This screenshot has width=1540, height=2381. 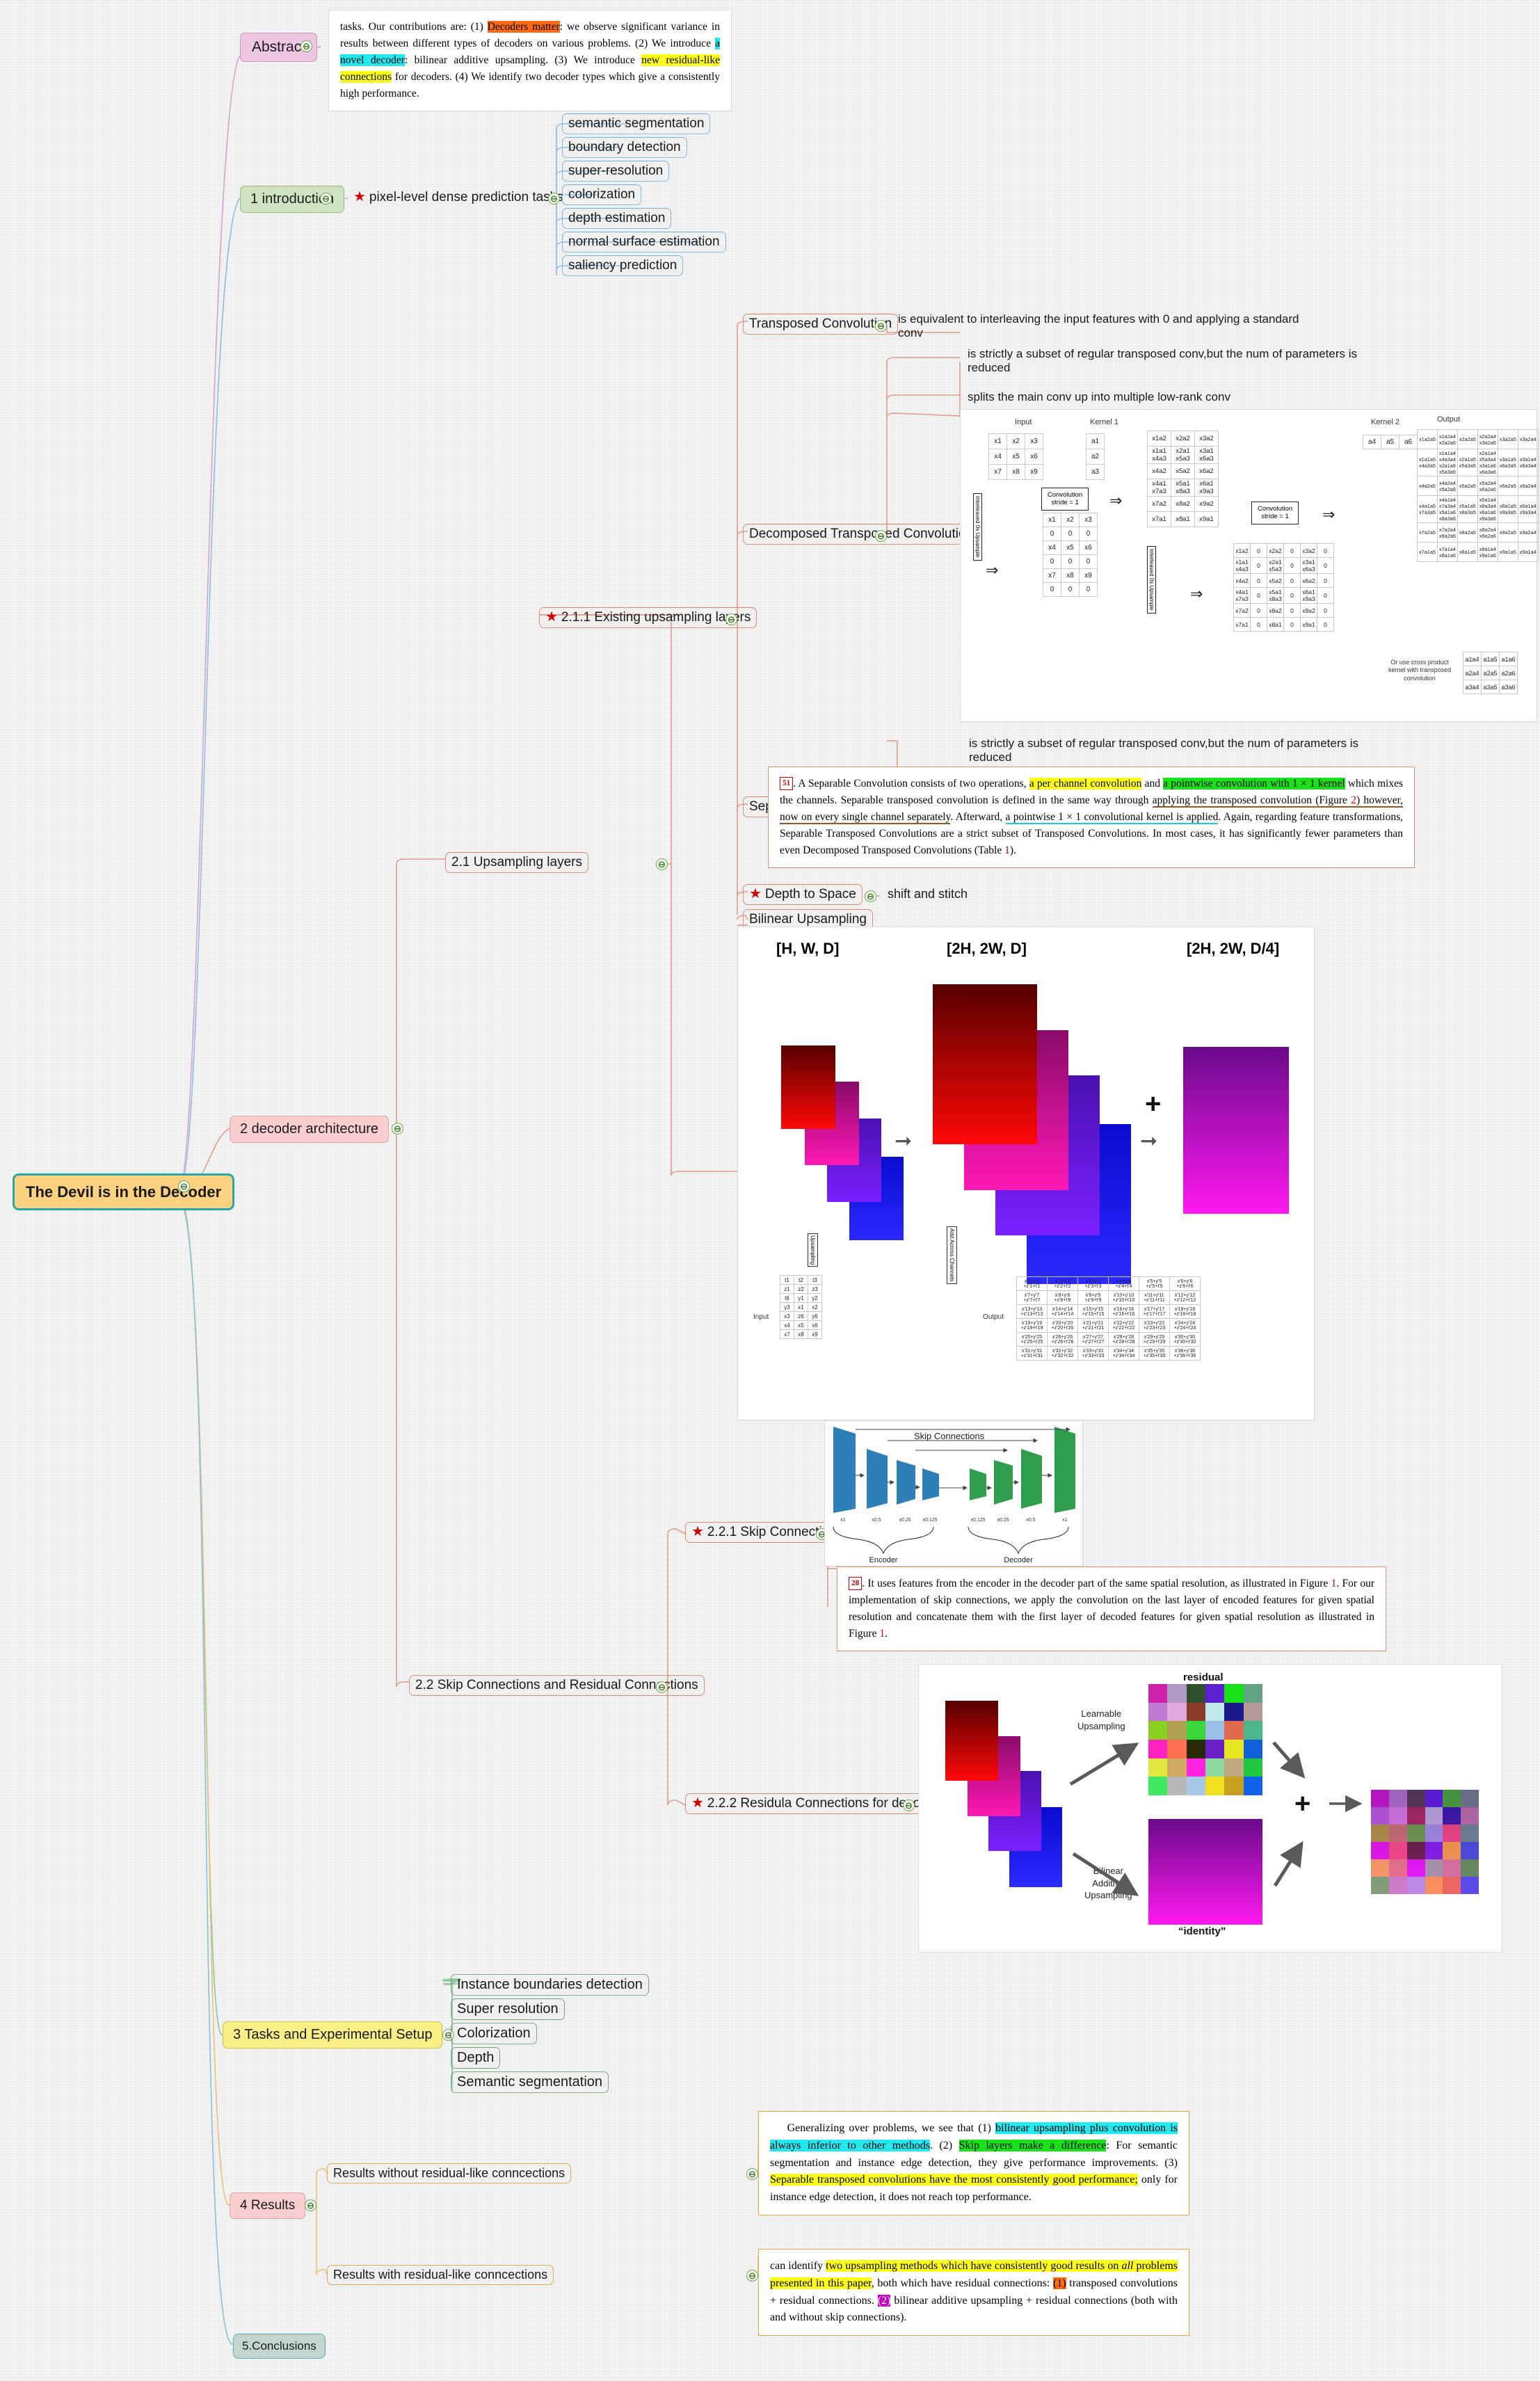 What do you see at coordinates (881, 536) in the screenshot?
I see `decomposed-collapse-toggle: ⊖` at bounding box center [881, 536].